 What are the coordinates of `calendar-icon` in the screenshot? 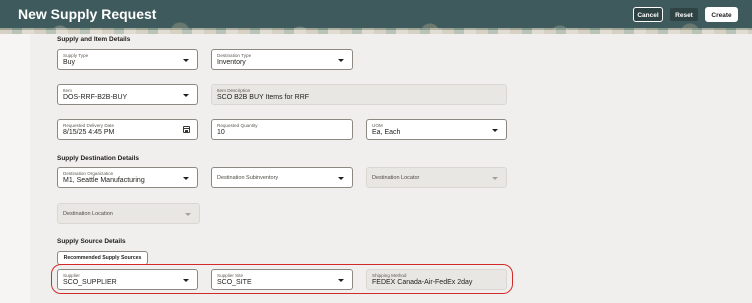 It's located at (186, 129).